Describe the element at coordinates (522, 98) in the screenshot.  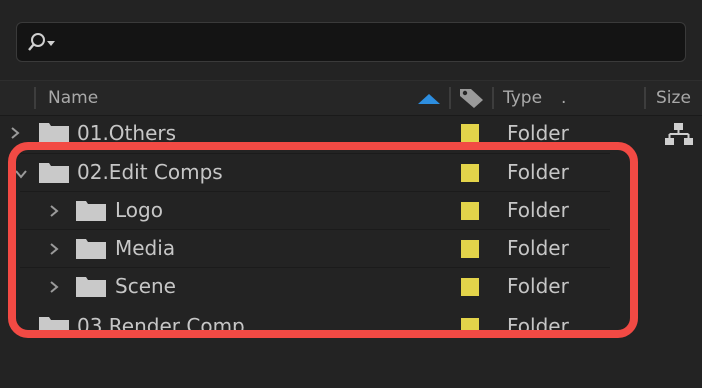
I see `type-column-header: Type` at that location.